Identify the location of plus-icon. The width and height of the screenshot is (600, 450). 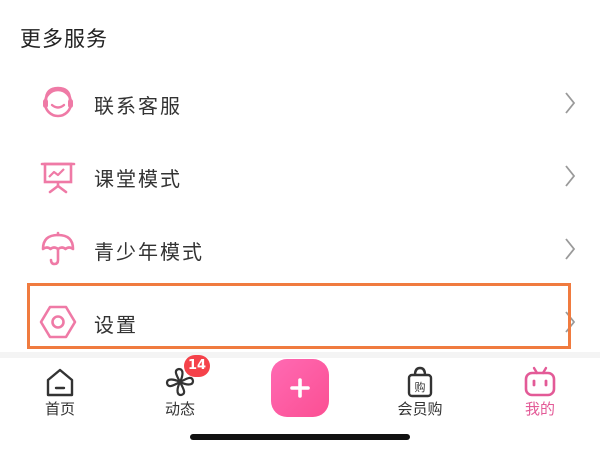
(300, 388).